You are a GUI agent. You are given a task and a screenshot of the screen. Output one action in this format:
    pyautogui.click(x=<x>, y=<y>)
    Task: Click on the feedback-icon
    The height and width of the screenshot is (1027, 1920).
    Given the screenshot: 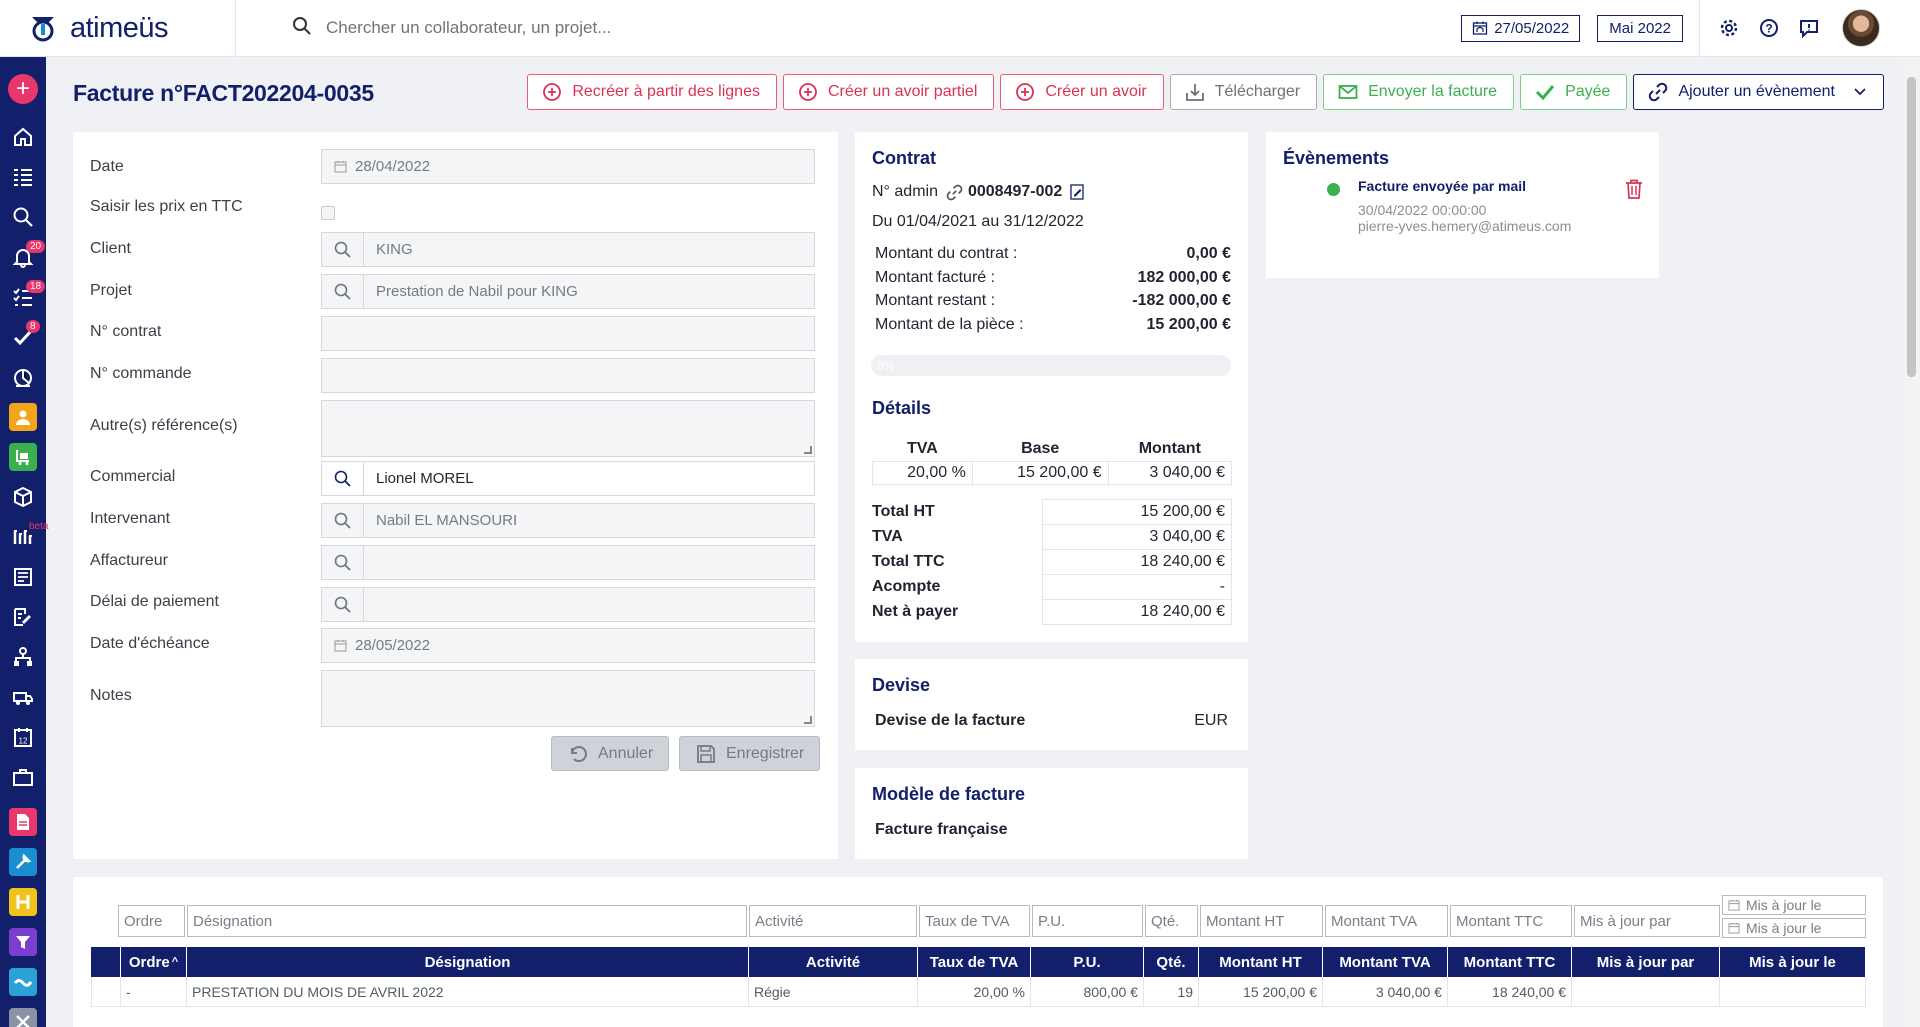 What is the action you would take?
    pyautogui.click(x=1809, y=28)
    